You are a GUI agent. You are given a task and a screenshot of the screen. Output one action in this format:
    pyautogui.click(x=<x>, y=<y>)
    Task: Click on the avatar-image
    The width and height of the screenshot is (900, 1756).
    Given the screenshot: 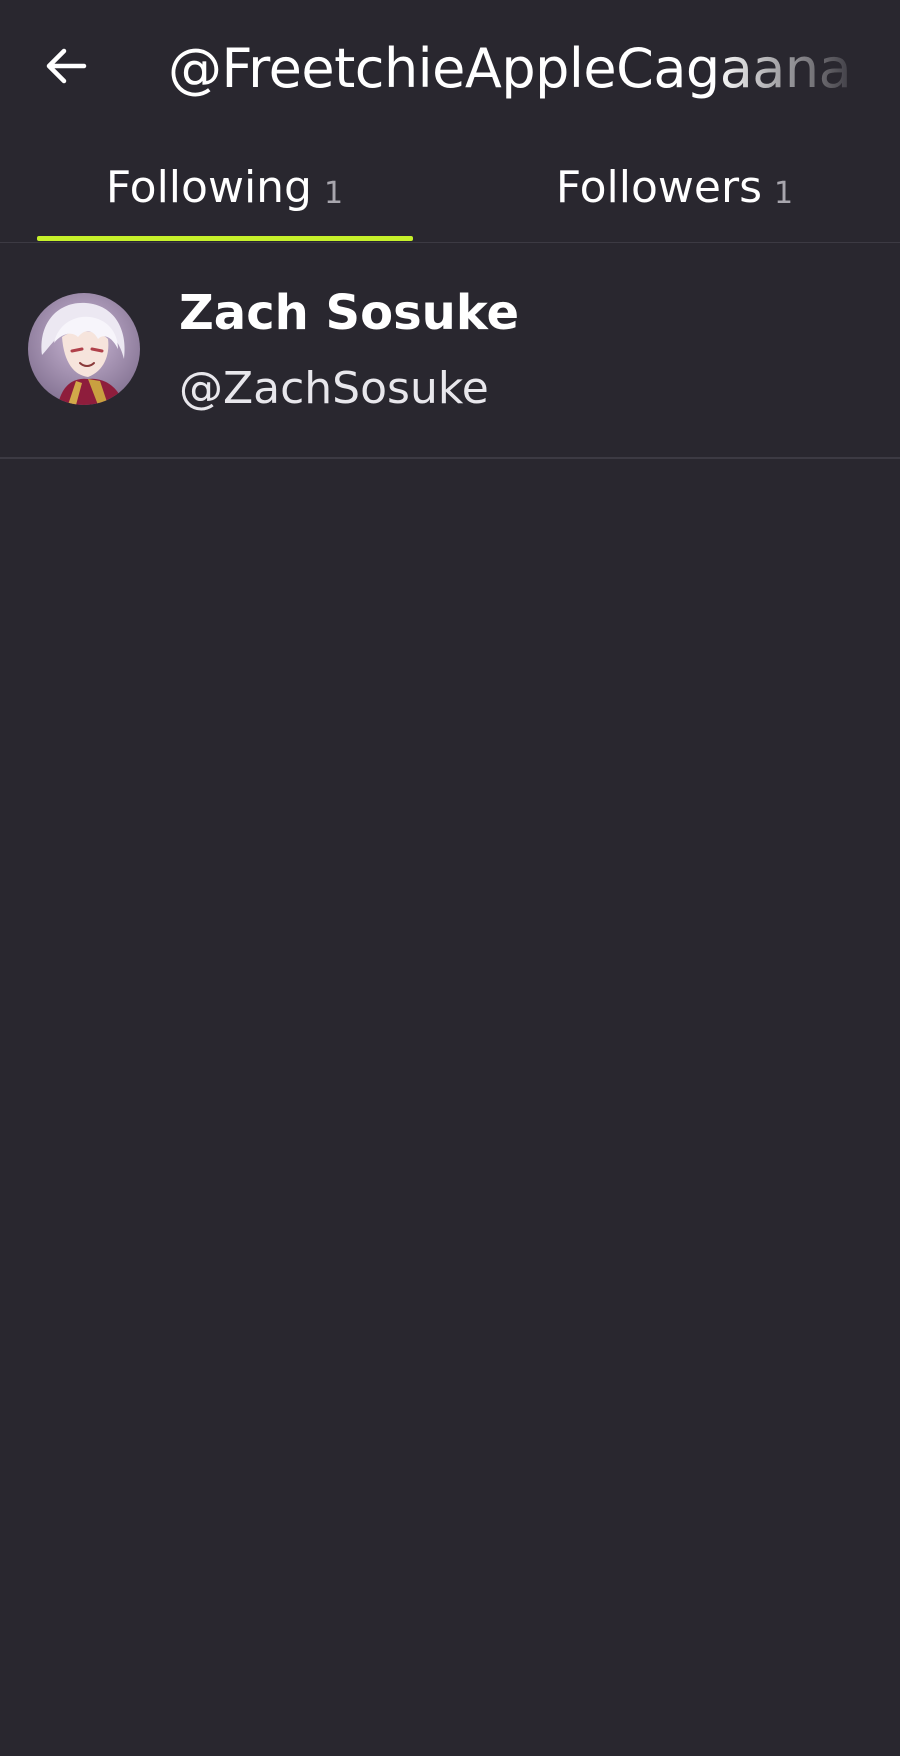 What is the action you would take?
    pyautogui.click(x=84, y=349)
    